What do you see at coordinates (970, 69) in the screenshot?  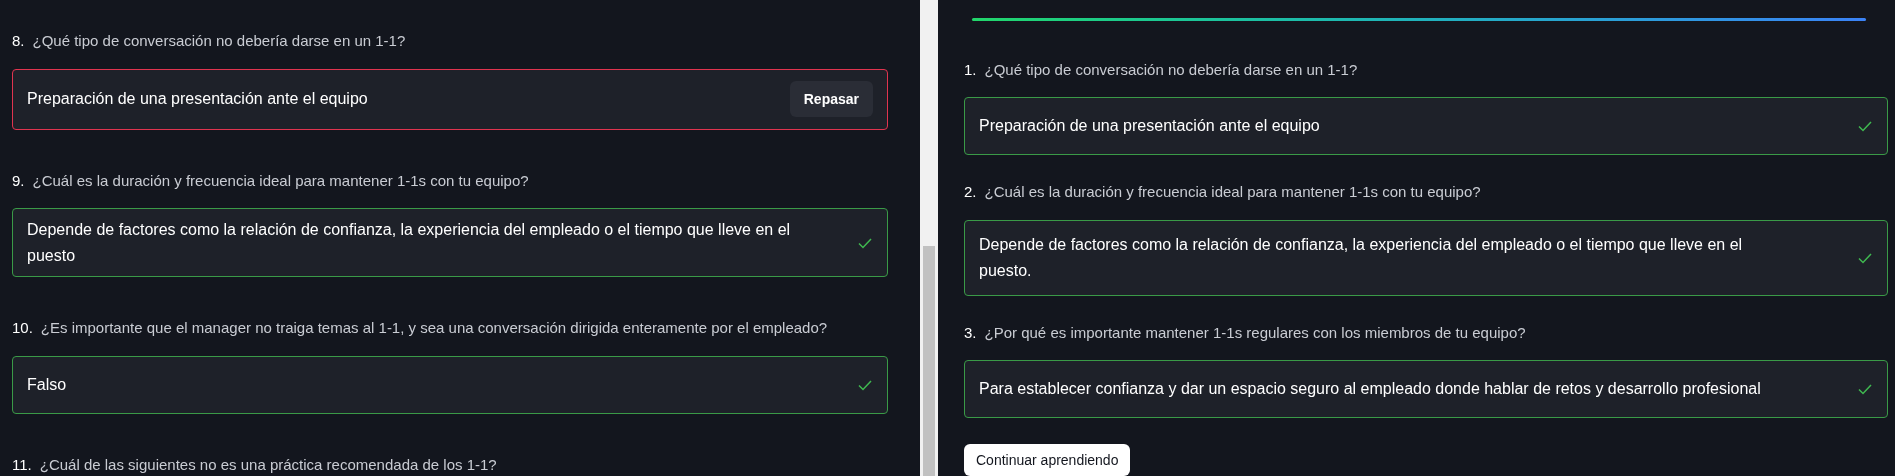 I see `question-number: 1.` at bounding box center [970, 69].